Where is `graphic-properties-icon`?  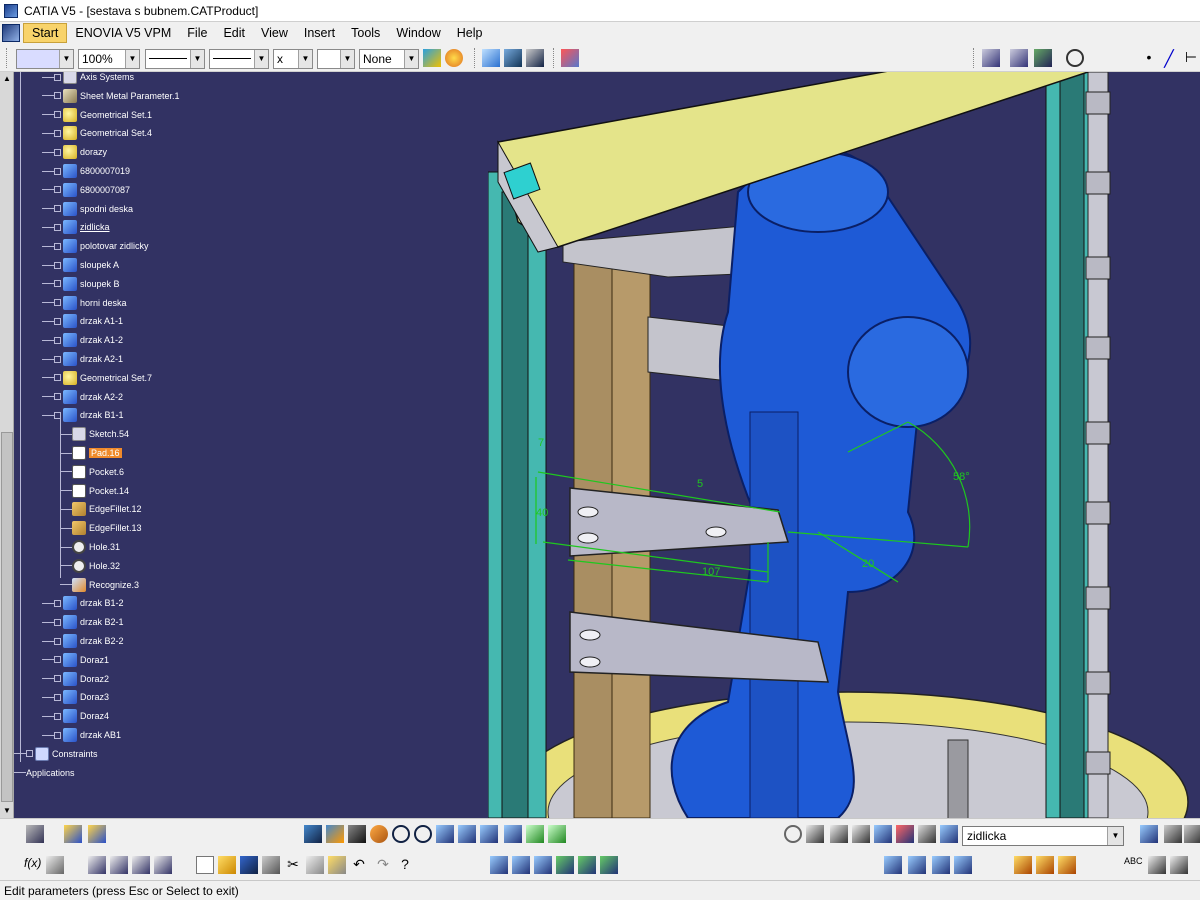
graphic-properties-icon is located at coordinates (454, 58).